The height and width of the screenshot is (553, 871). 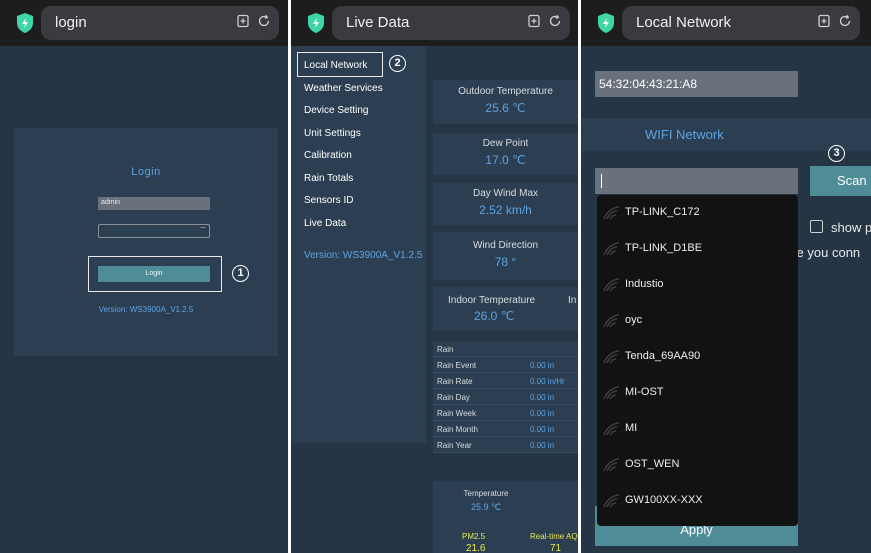 I want to click on sidebar-item-sensors-id: Sensors ID, so click(x=328, y=200).